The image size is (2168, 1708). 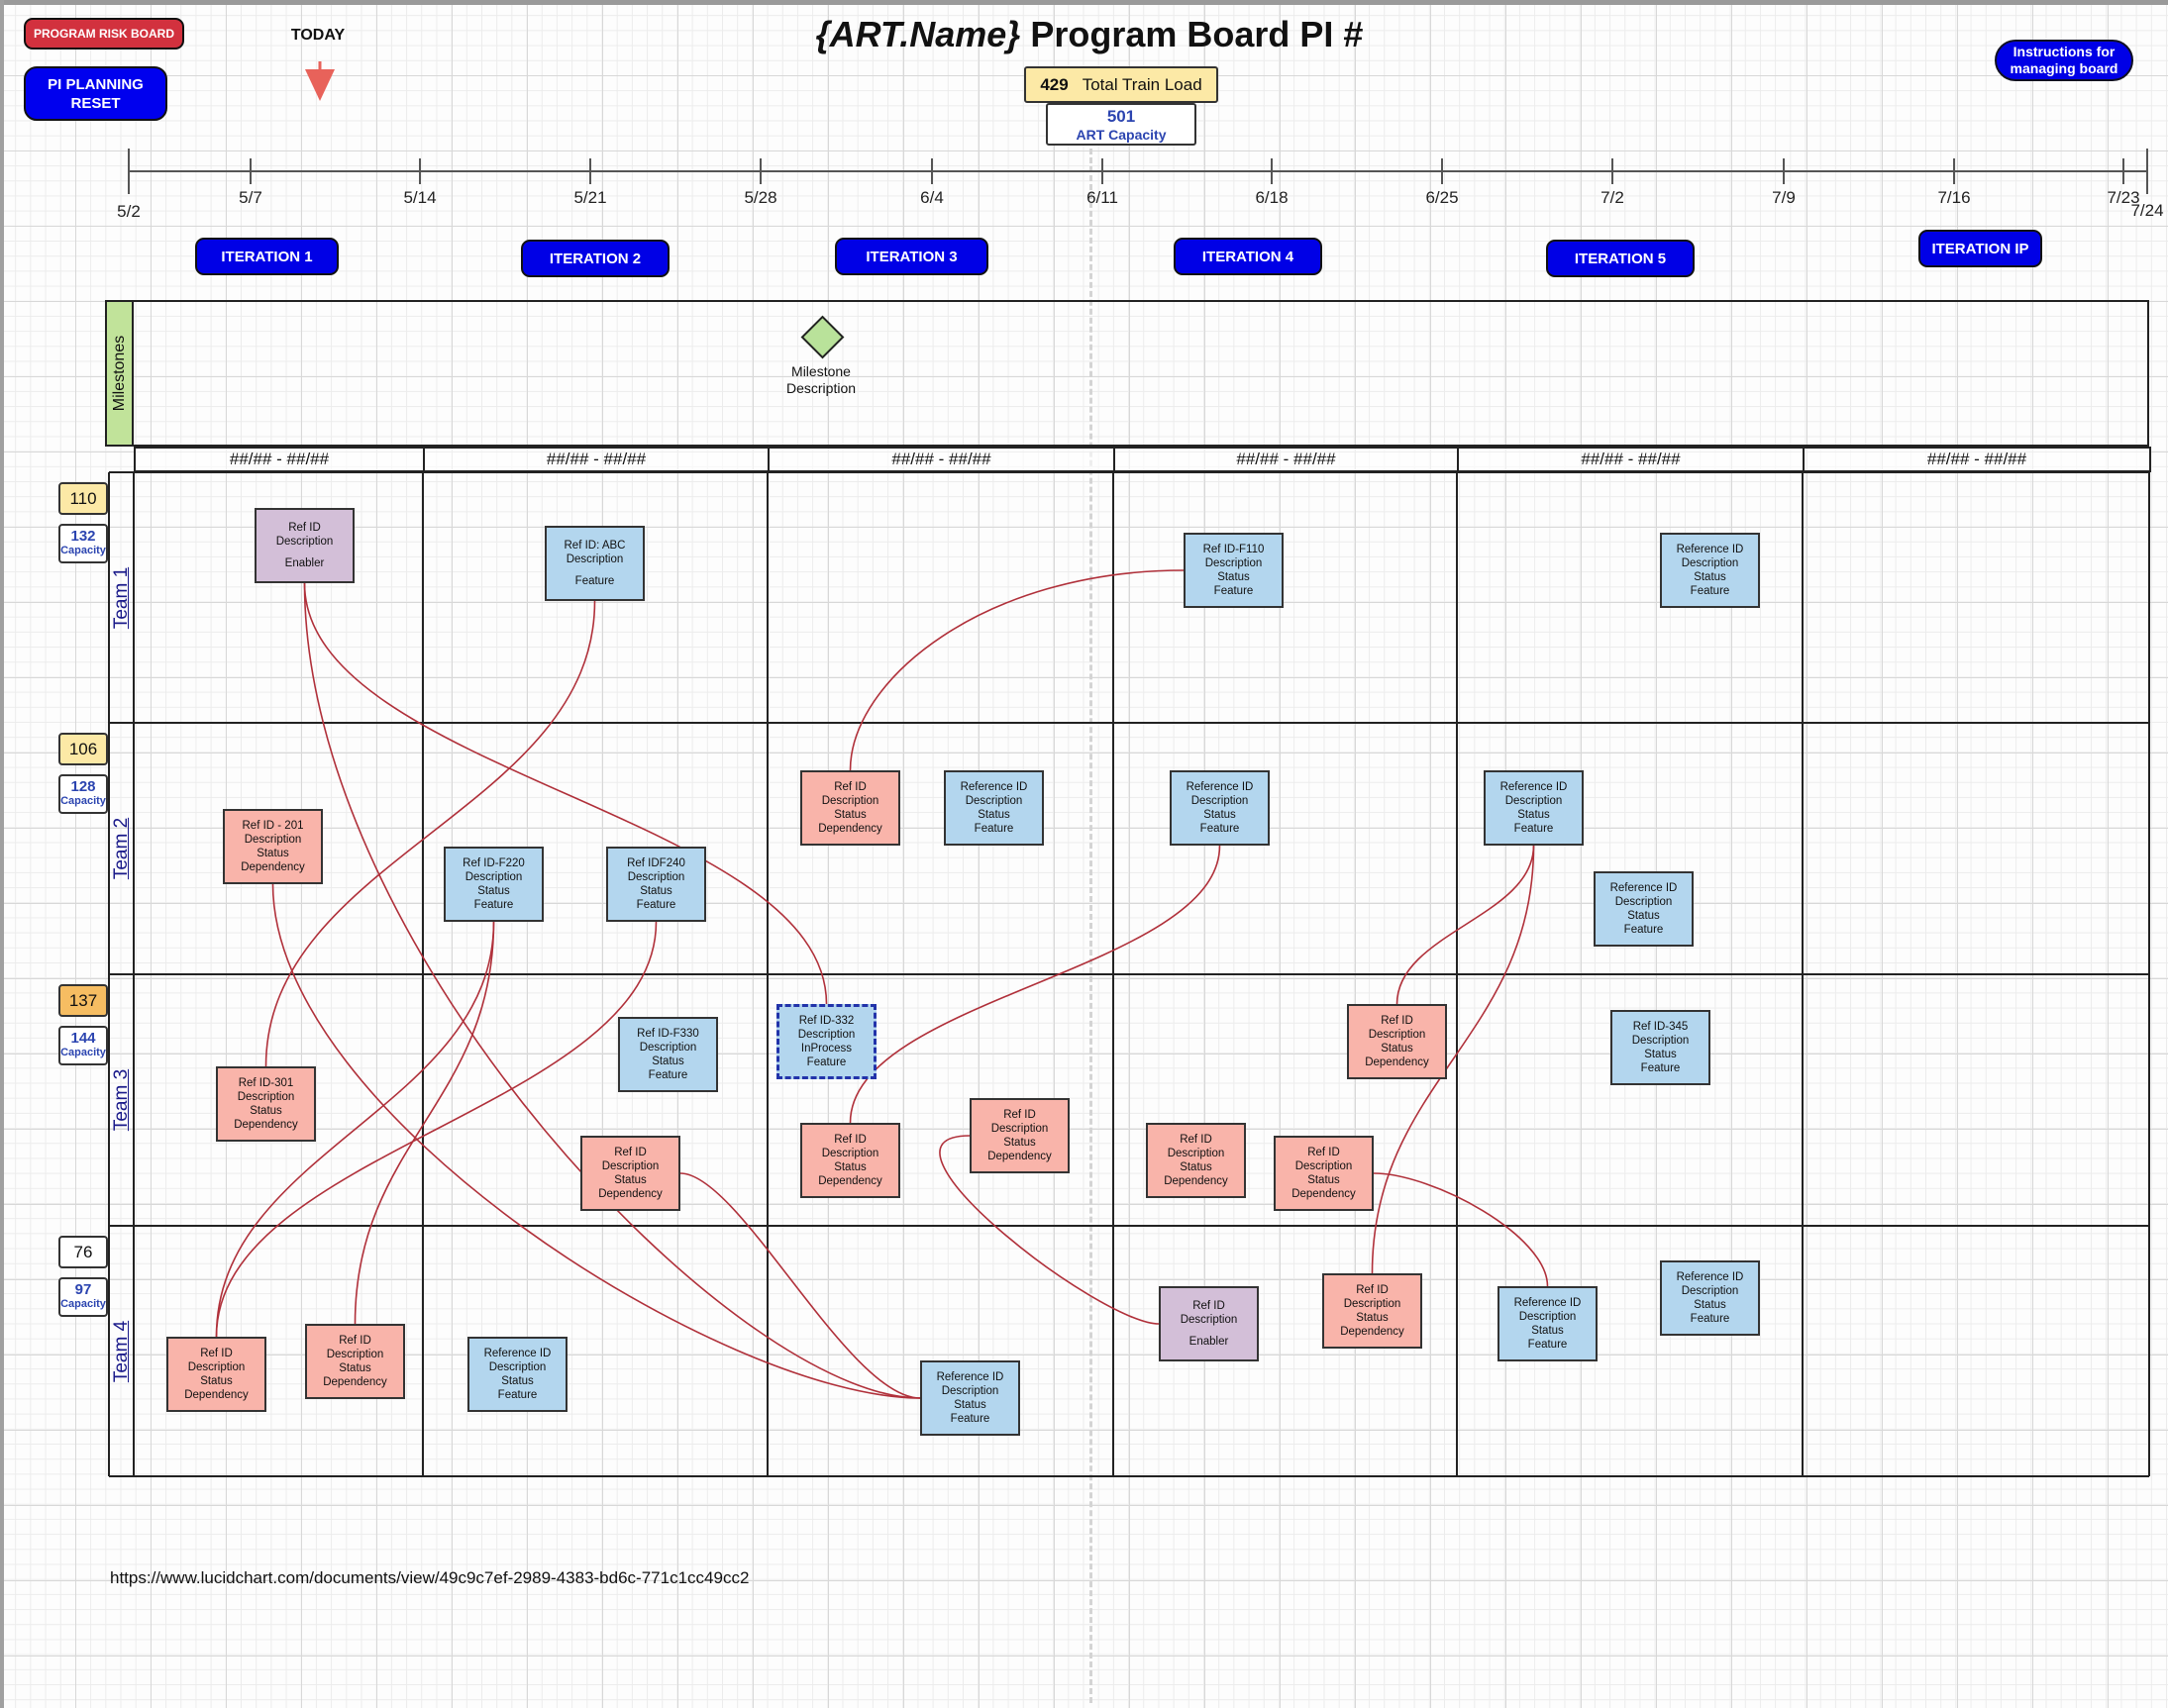 I want to click on milestones-label-text: Milestones, so click(x=119, y=373).